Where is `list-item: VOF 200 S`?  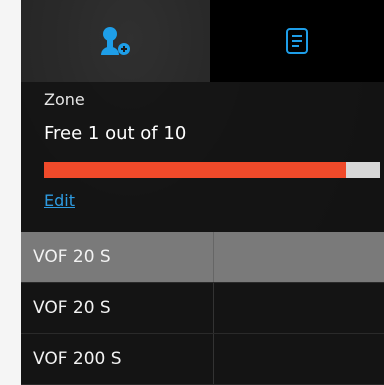
list-item: VOF 200 S is located at coordinates (202, 359).